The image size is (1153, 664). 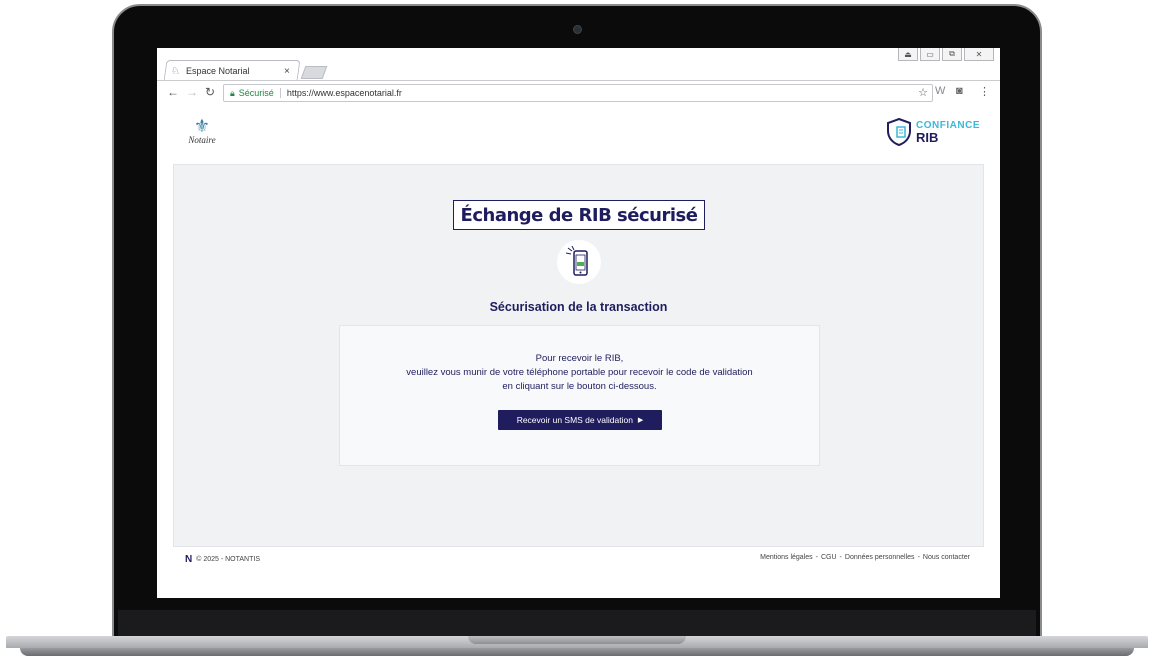 I want to click on receive-sms-button: Recevoir un SMS de validation ▶, so click(x=580, y=420).